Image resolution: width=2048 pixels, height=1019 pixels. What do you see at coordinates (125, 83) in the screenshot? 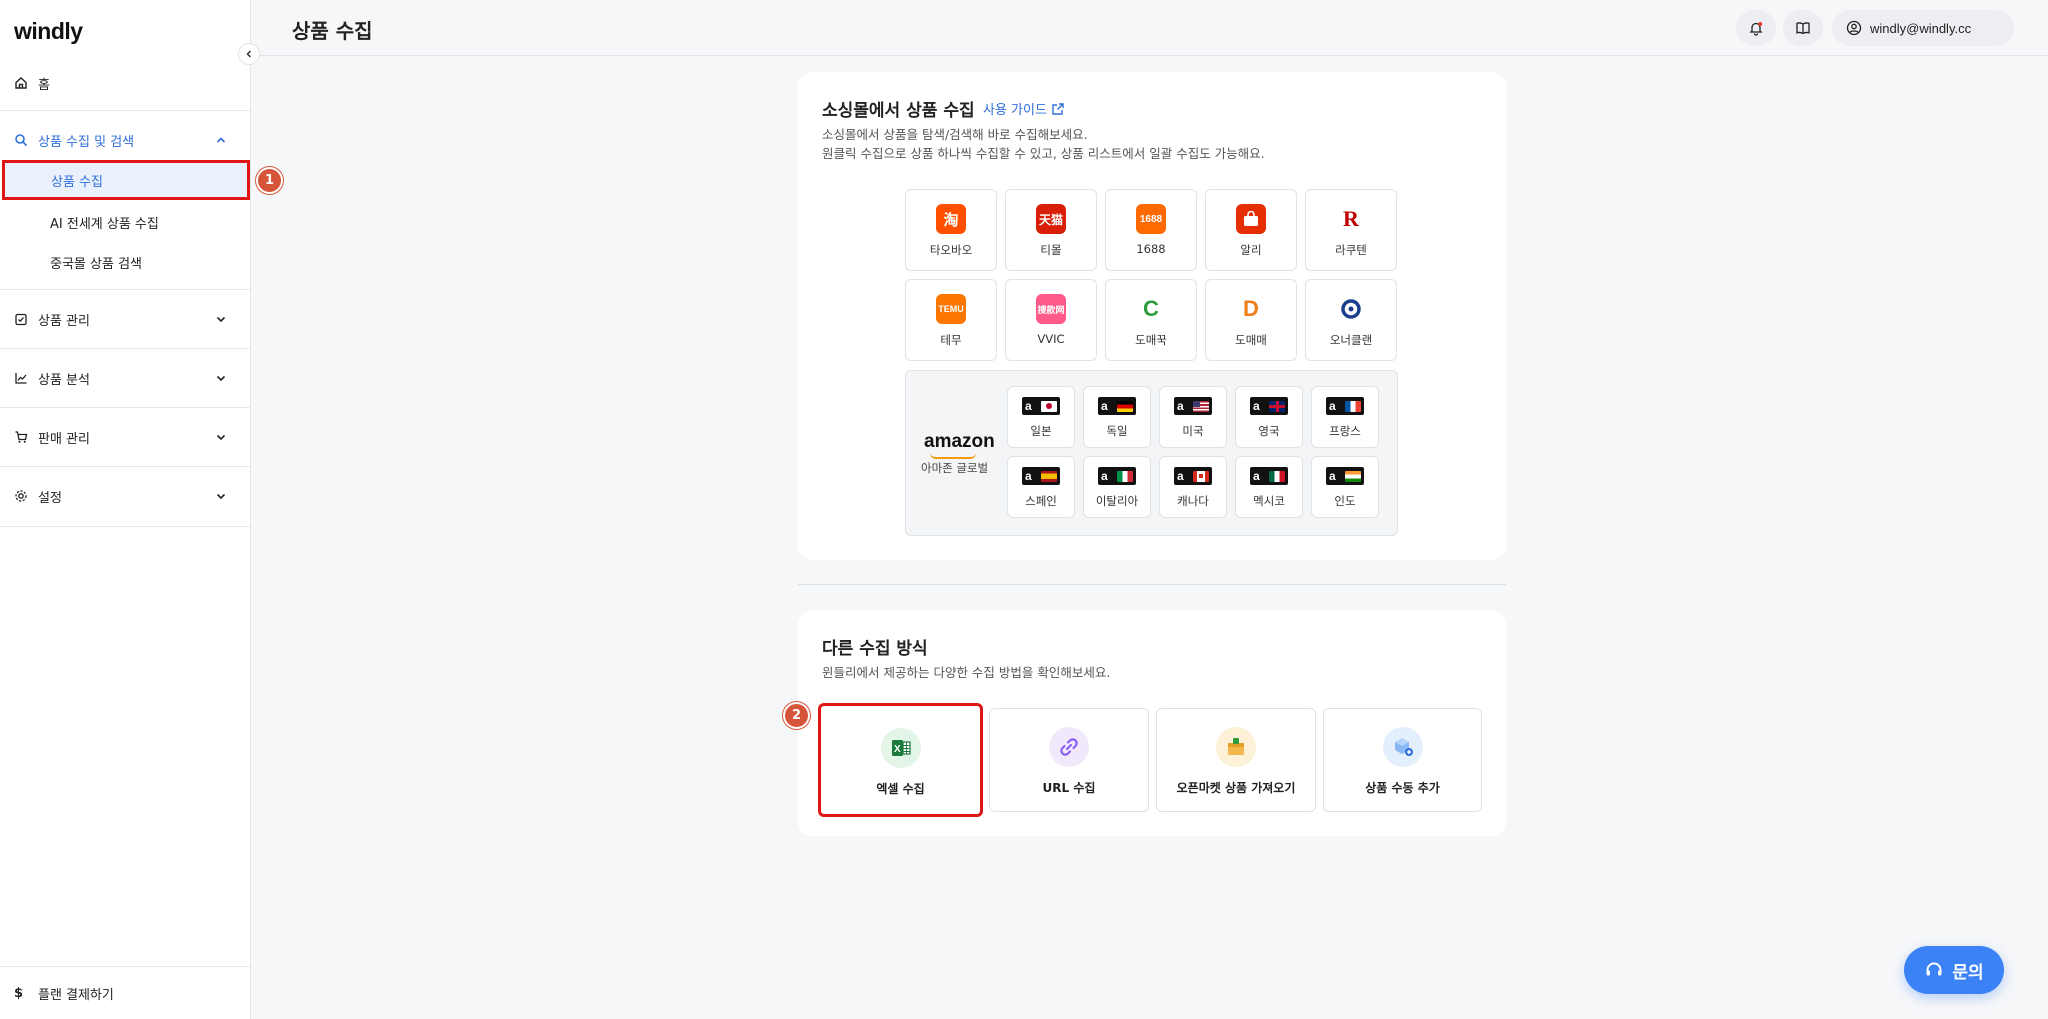
I see `sidebar-item-home: 홈` at bounding box center [125, 83].